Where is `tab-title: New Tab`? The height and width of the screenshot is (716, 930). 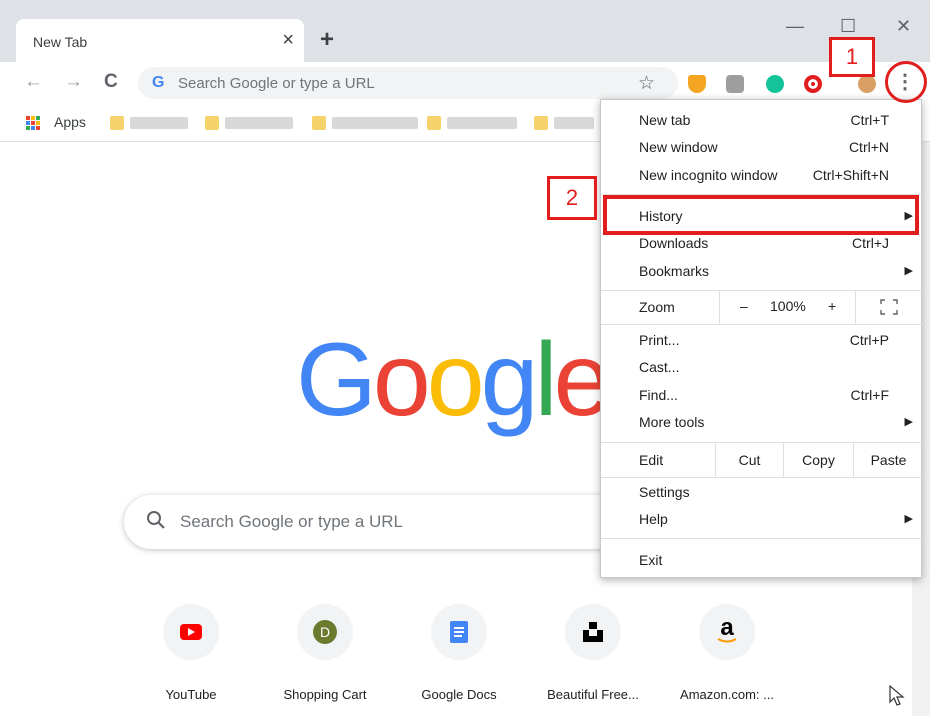 tab-title: New Tab is located at coordinates (60, 42).